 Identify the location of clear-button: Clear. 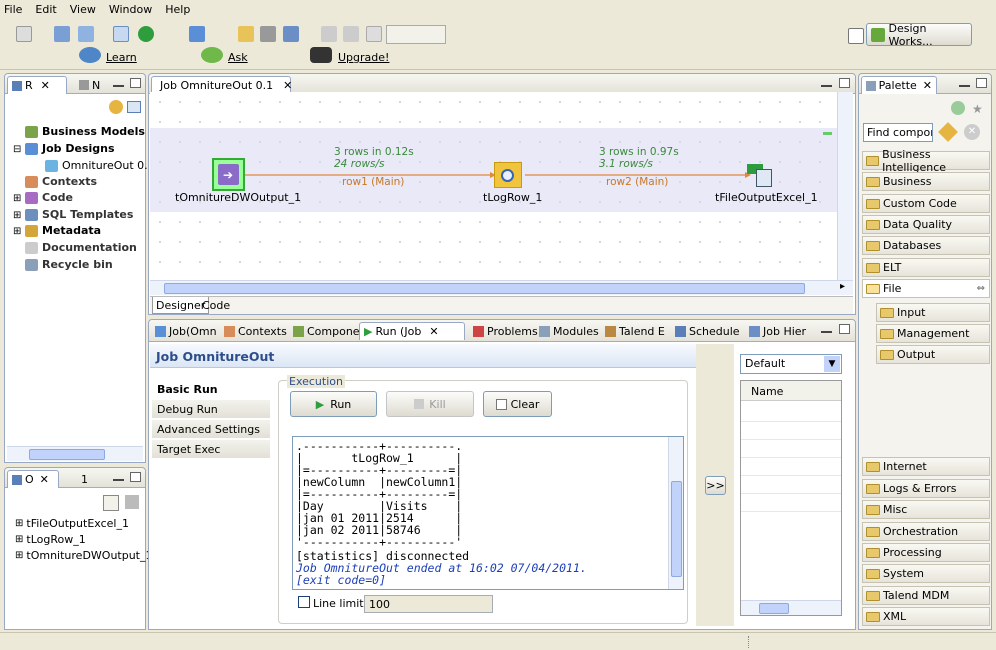
(517, 404).